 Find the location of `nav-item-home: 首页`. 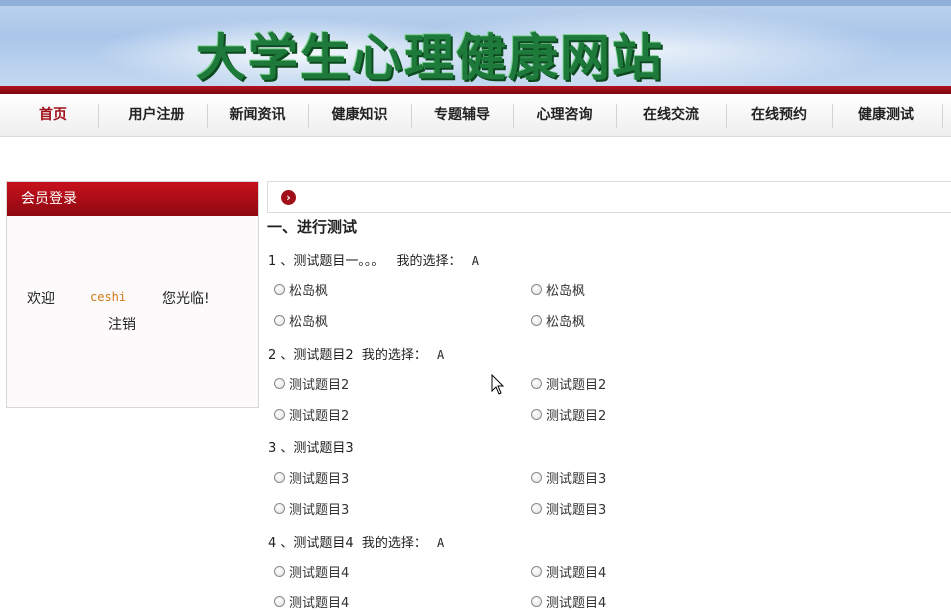

nav-item-home: 首页 is located at coordinates (53, 115).